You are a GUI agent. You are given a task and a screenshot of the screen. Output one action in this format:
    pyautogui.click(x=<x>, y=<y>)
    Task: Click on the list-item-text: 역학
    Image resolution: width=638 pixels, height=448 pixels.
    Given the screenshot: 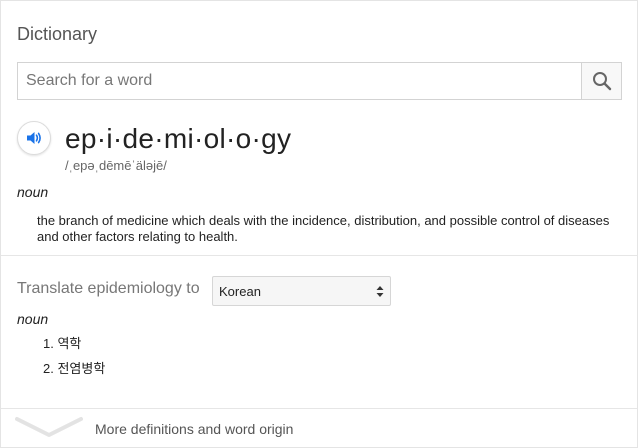 What is the action you would take?
    pyautogui.click(x=69, y=343)
    